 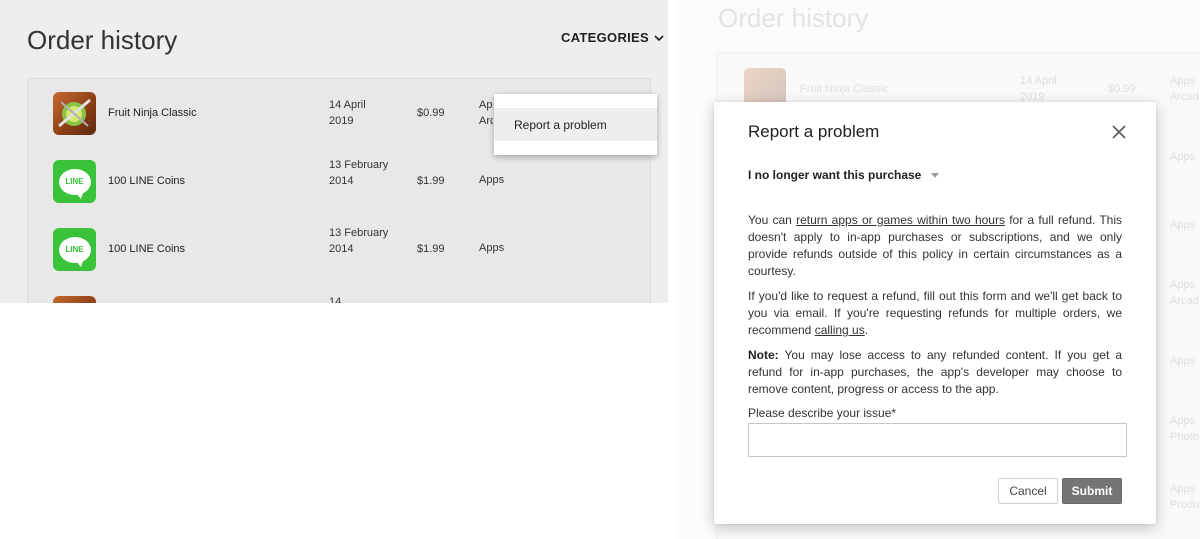 What do you see at coordinates (431, 113) in the screenshot?
I see `order-price: $0.99` at bounding box center [431, 113].